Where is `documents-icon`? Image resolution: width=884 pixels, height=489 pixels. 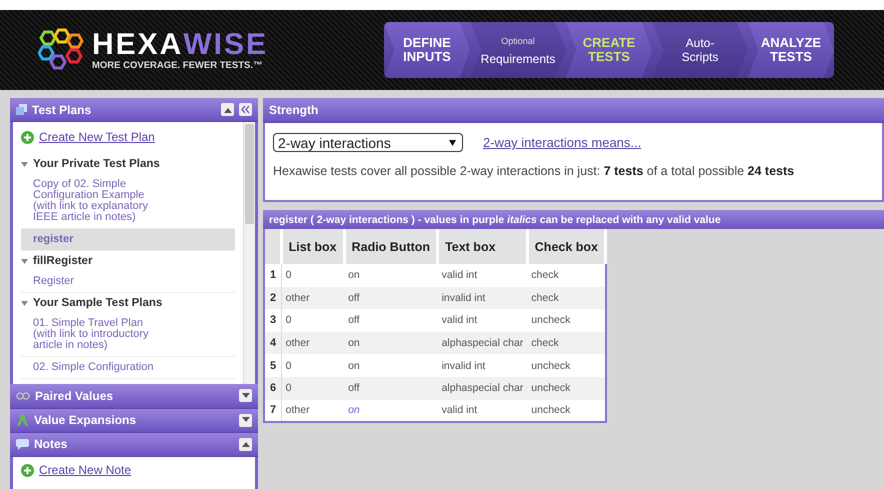
documents-icon is located at coordinates (21, 110).